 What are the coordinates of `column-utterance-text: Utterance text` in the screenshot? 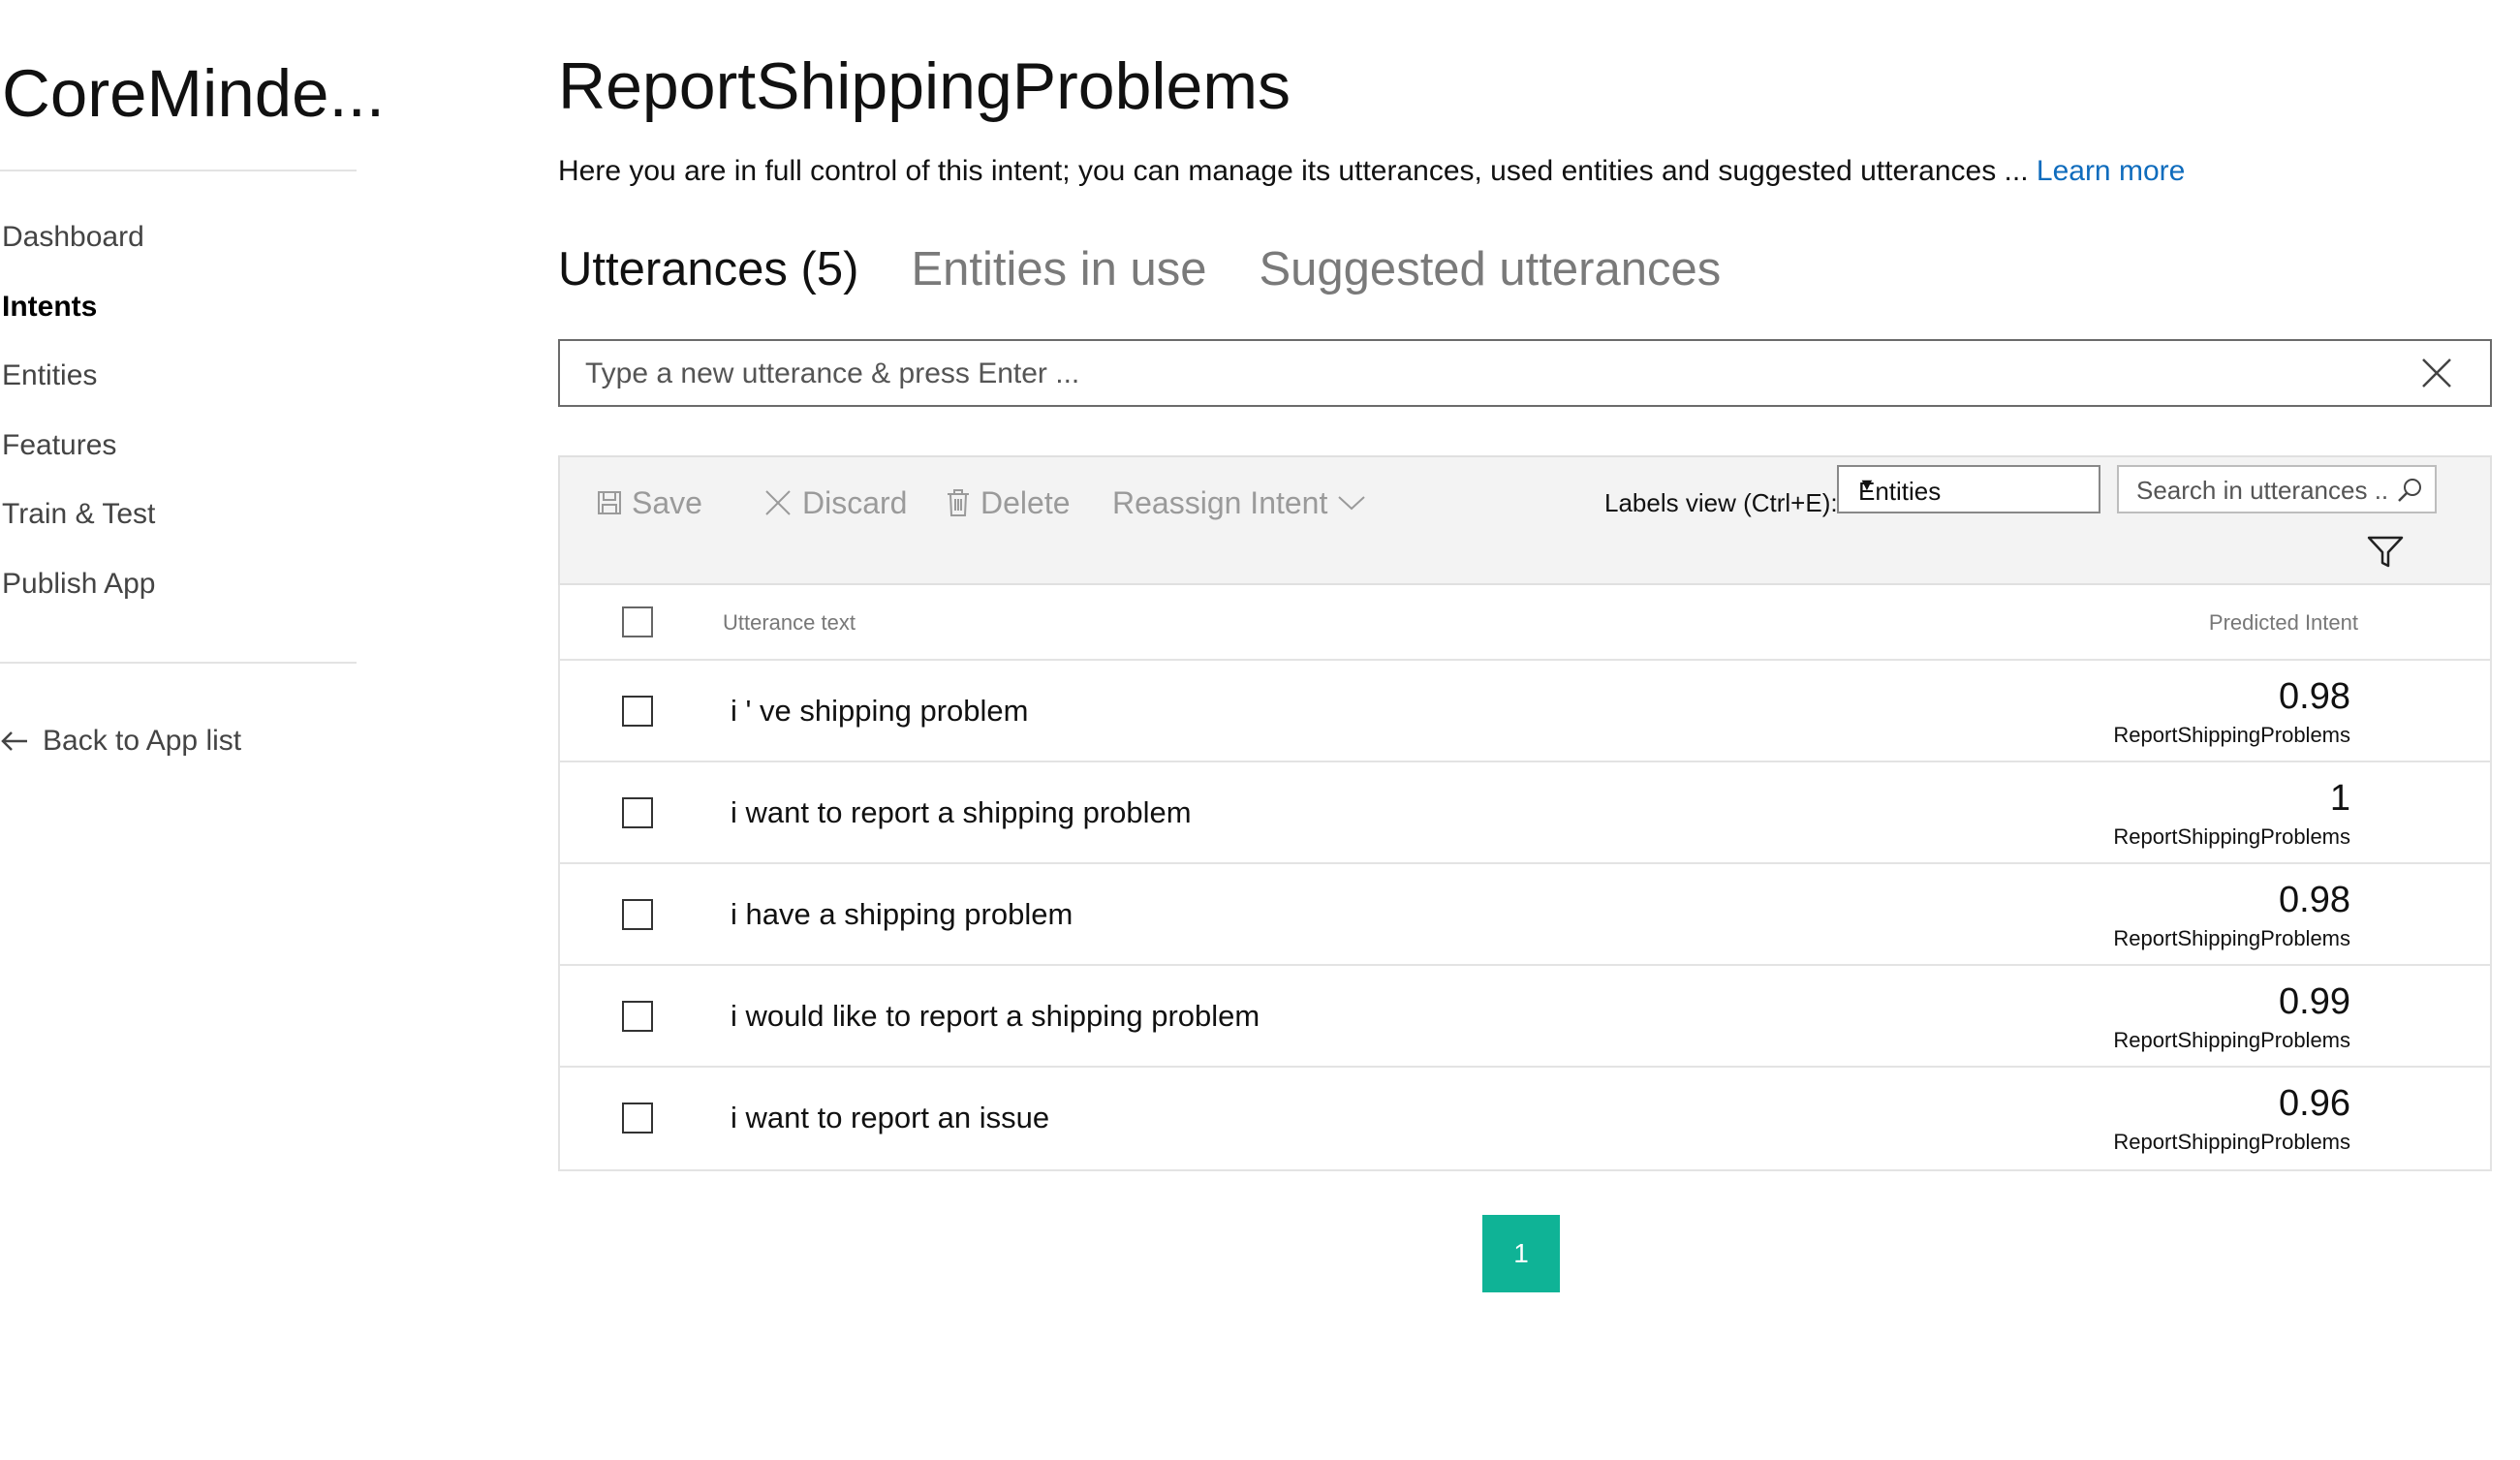 It's located at (790, 622).